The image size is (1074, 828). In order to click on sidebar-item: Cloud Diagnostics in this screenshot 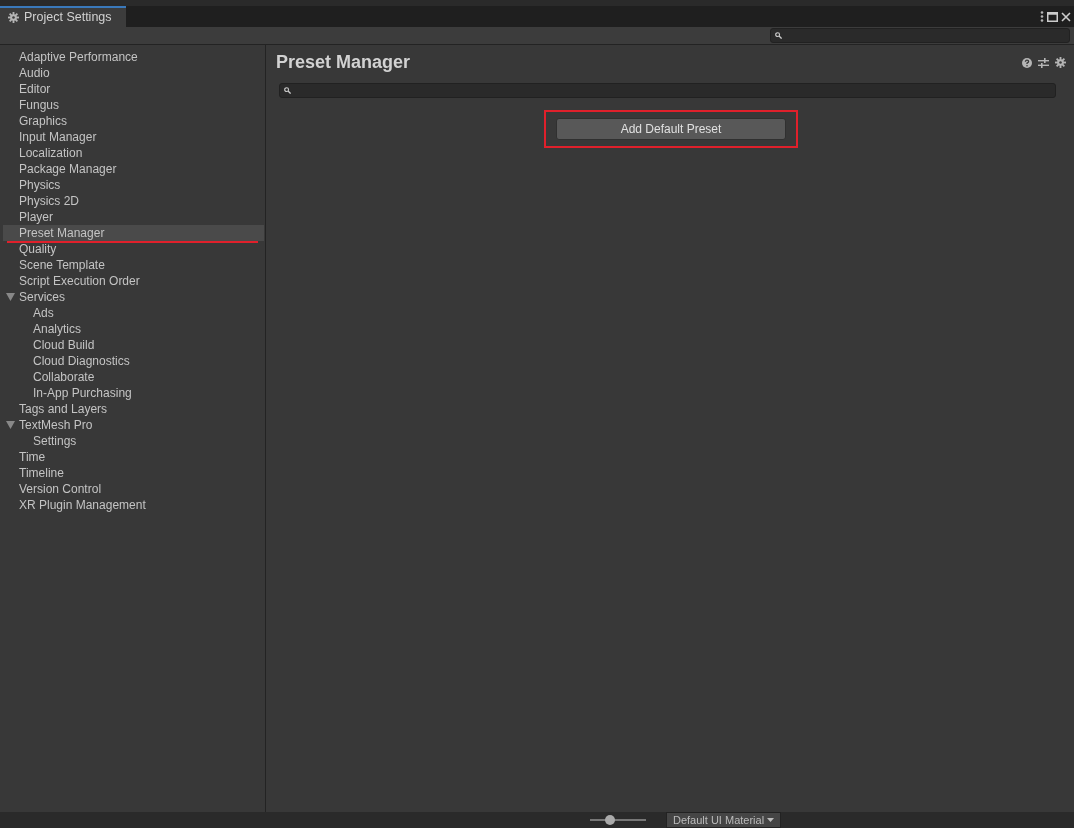, I will do `click(134, 361)`.